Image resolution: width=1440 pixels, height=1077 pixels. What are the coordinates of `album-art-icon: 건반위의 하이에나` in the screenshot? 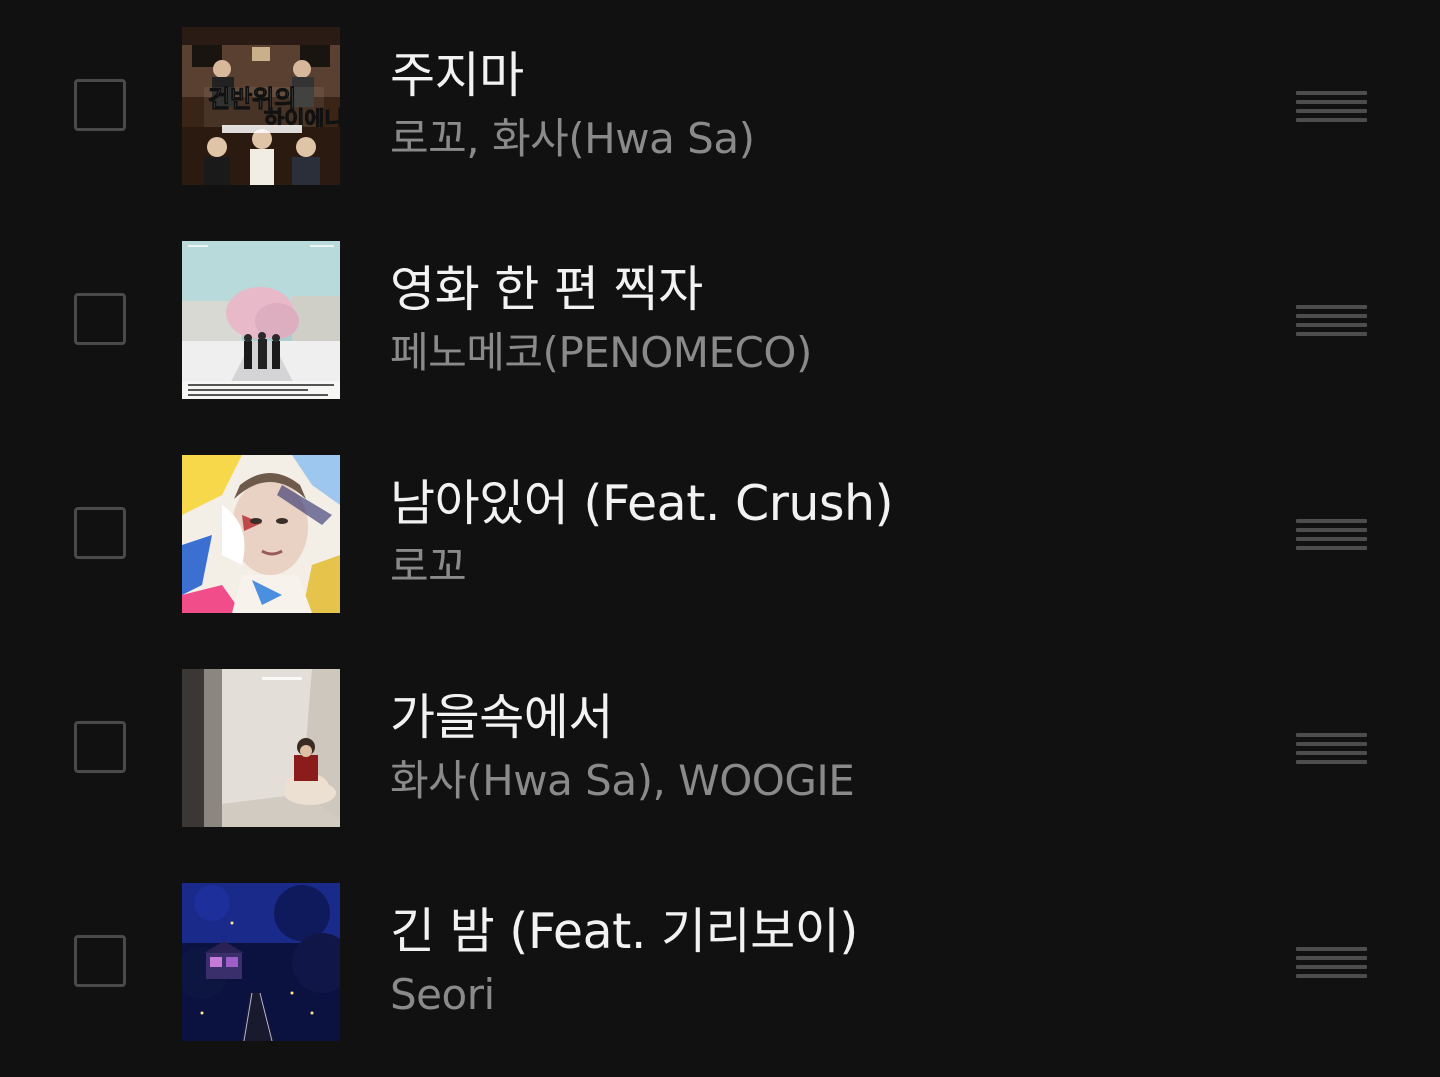 It's located at (261, 106).